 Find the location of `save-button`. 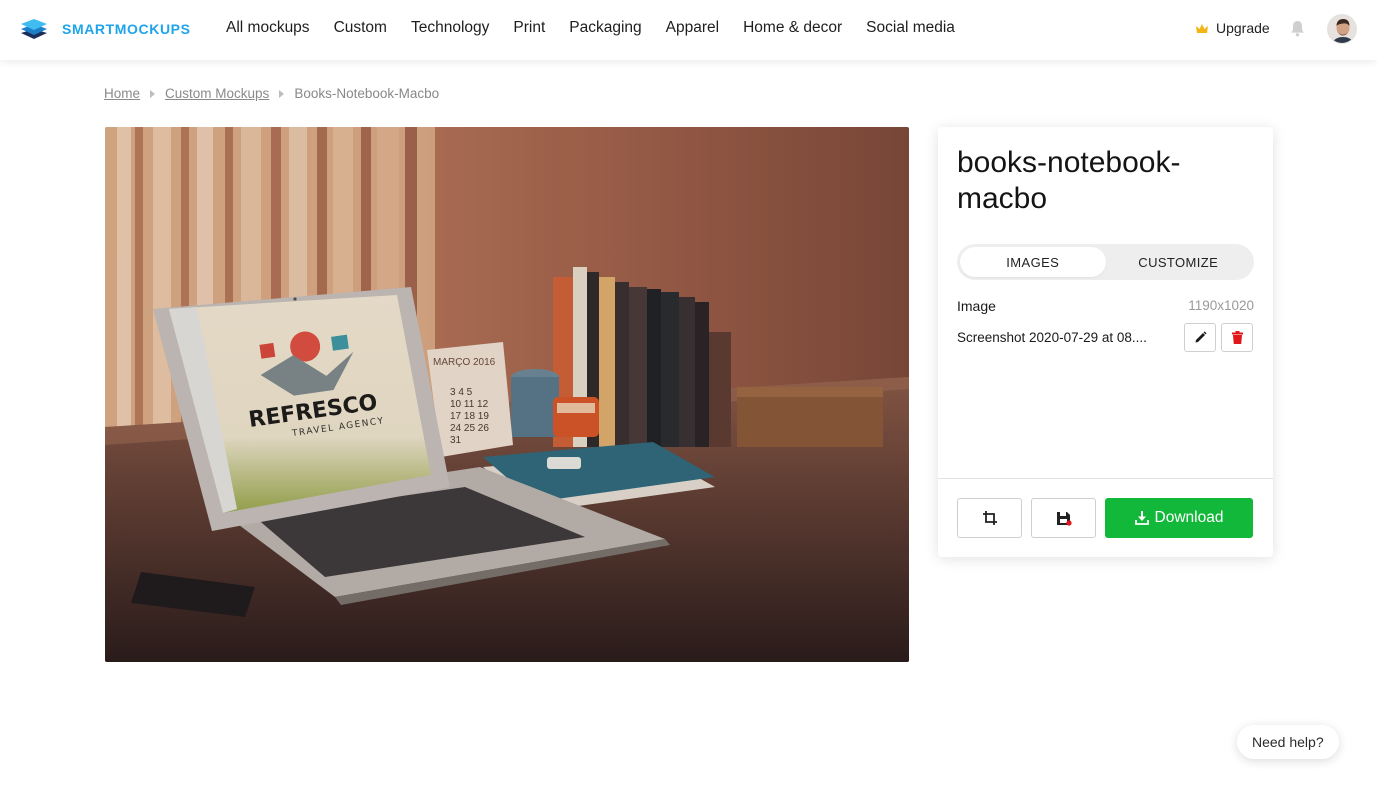

save-button is located at coordinates (1063, 518).